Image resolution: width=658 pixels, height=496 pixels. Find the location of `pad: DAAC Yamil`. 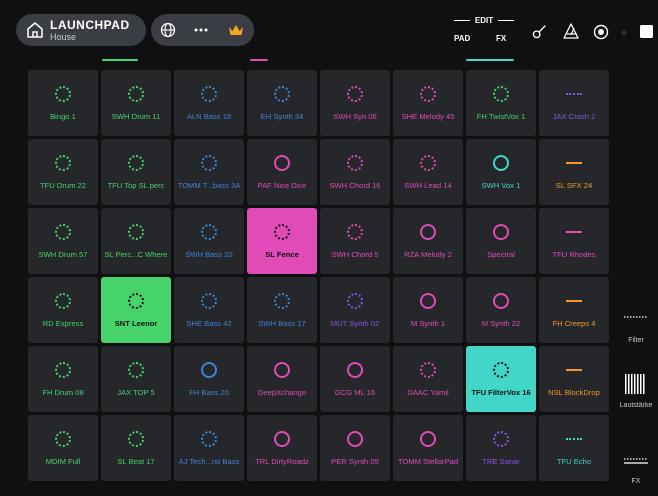

pad: DAAC Yamil is located at coordinates (428, 379).